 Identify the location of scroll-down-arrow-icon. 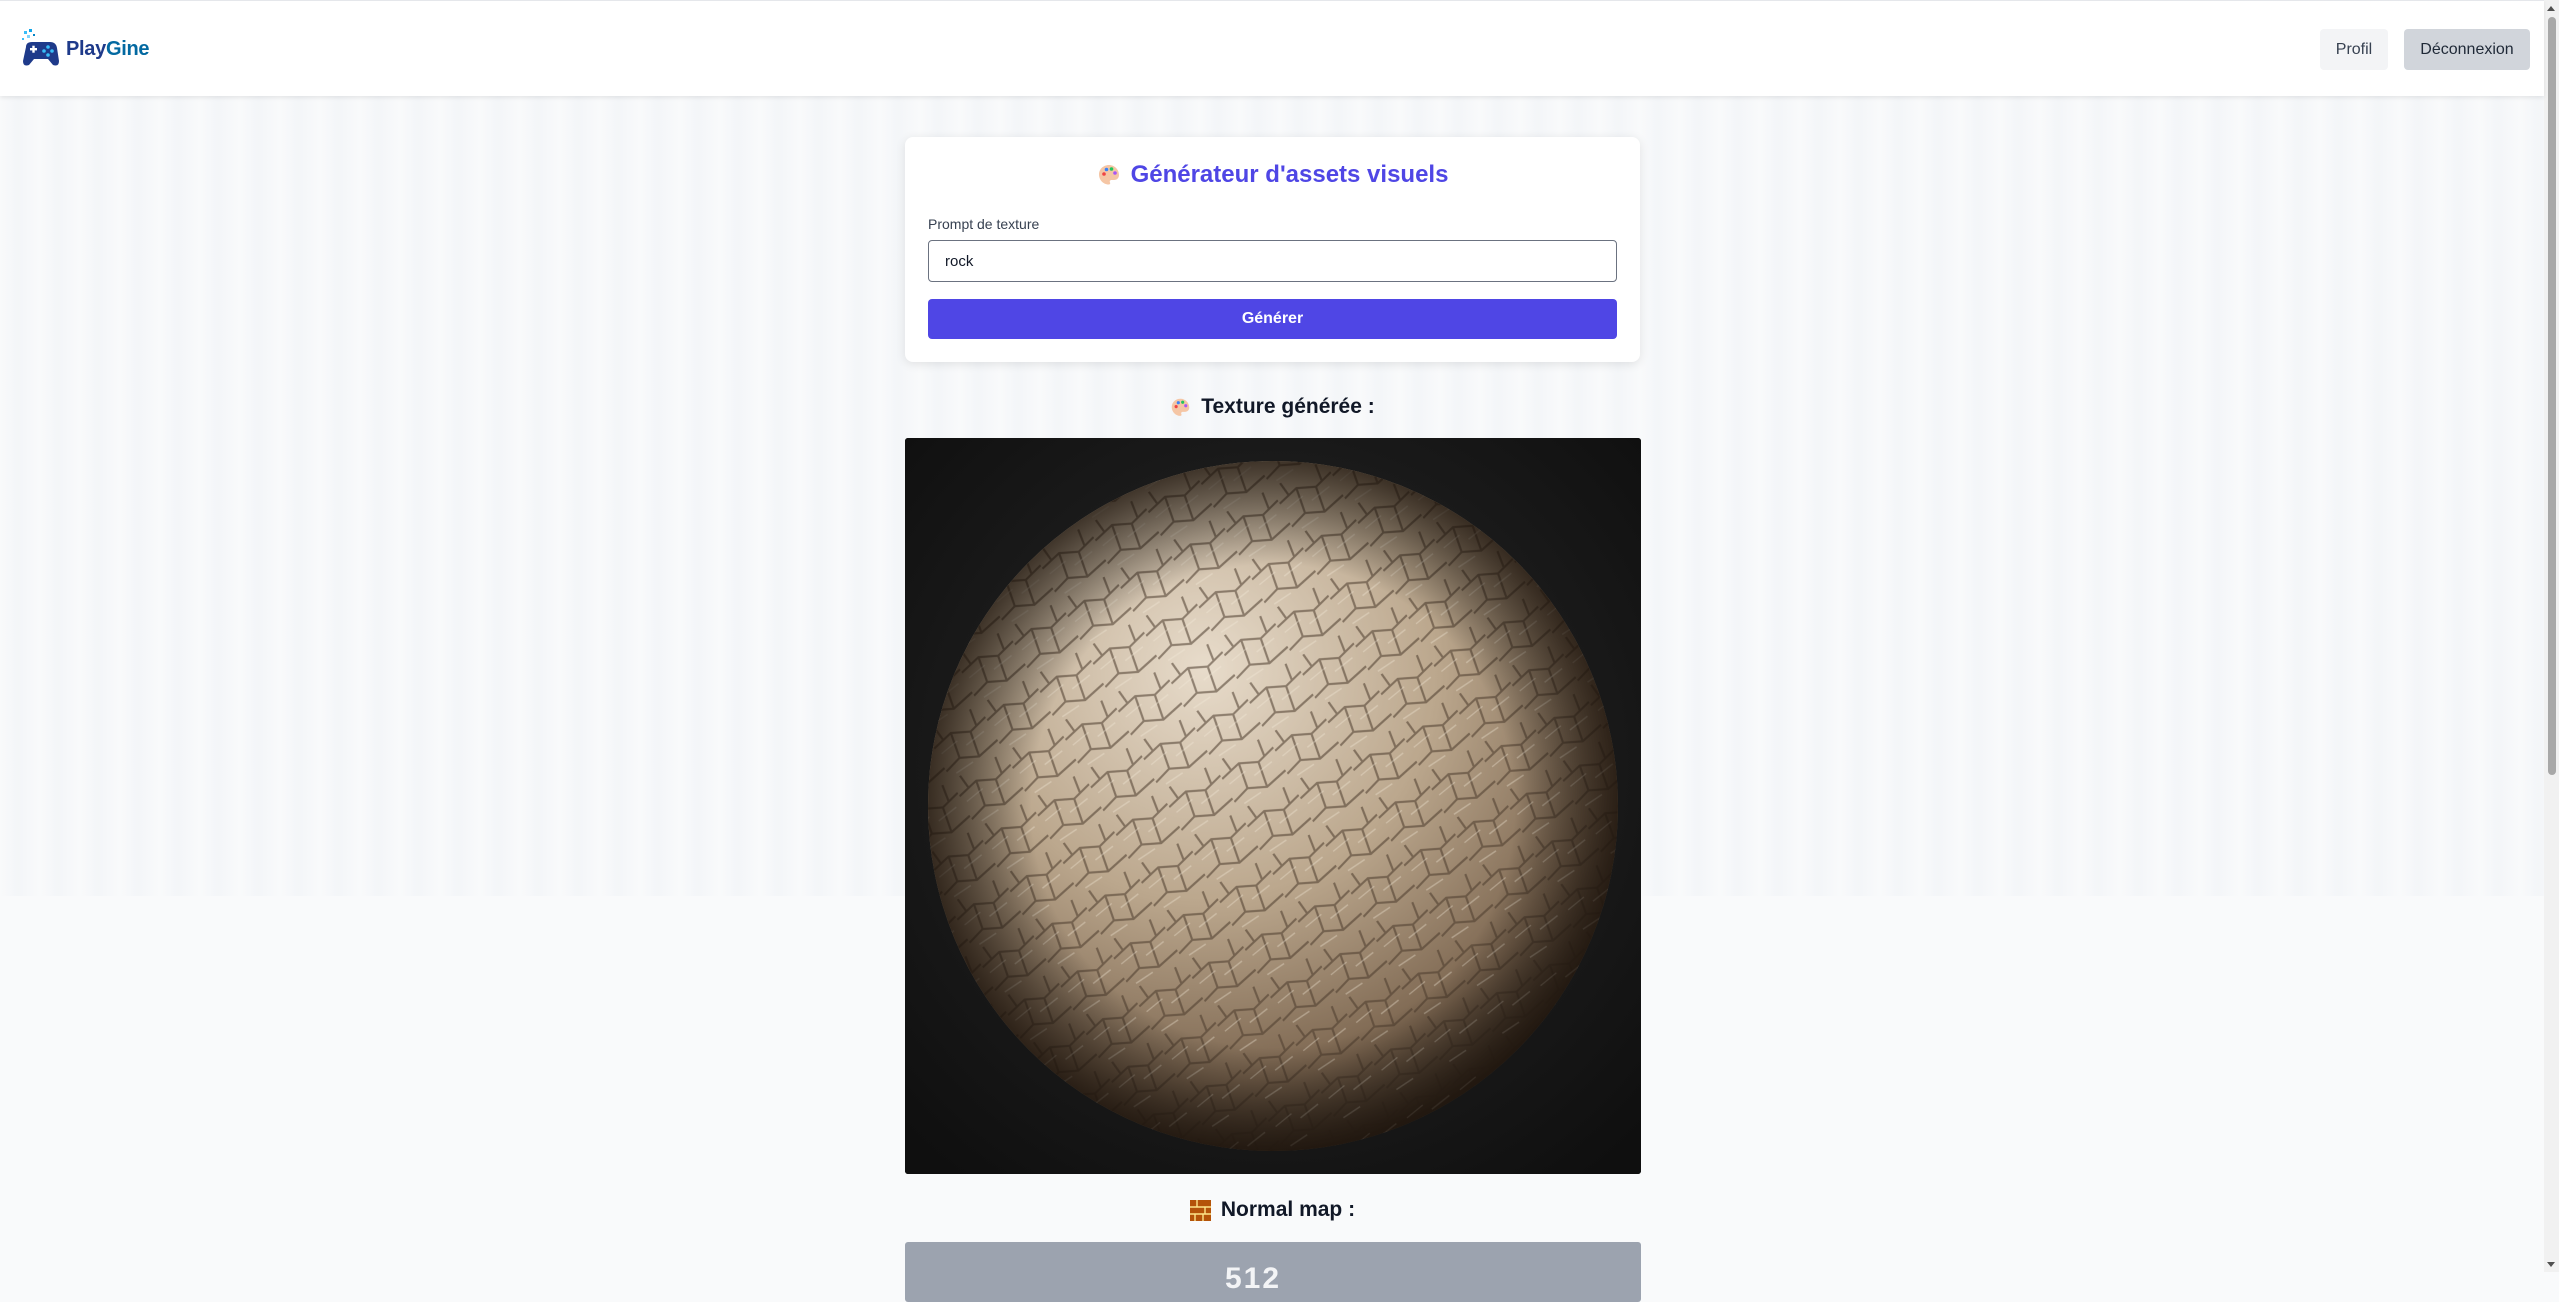
(2551, 1264).